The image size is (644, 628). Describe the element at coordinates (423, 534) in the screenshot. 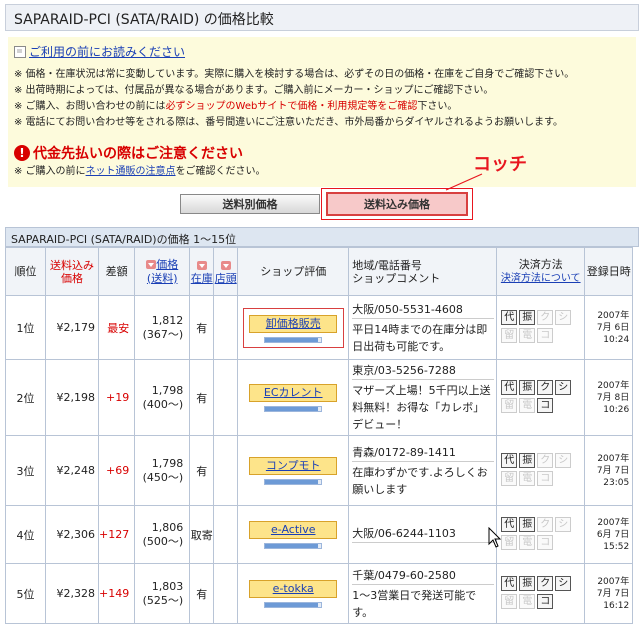

I see `region-phone: 大阪/06-6244-1103` at that location.